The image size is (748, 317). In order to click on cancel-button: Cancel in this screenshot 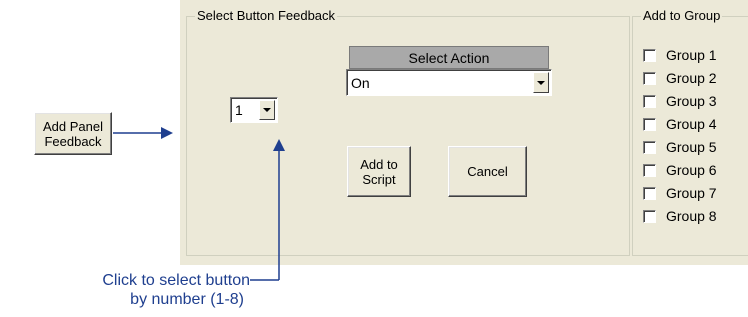, I will do `click(487, 171)`.